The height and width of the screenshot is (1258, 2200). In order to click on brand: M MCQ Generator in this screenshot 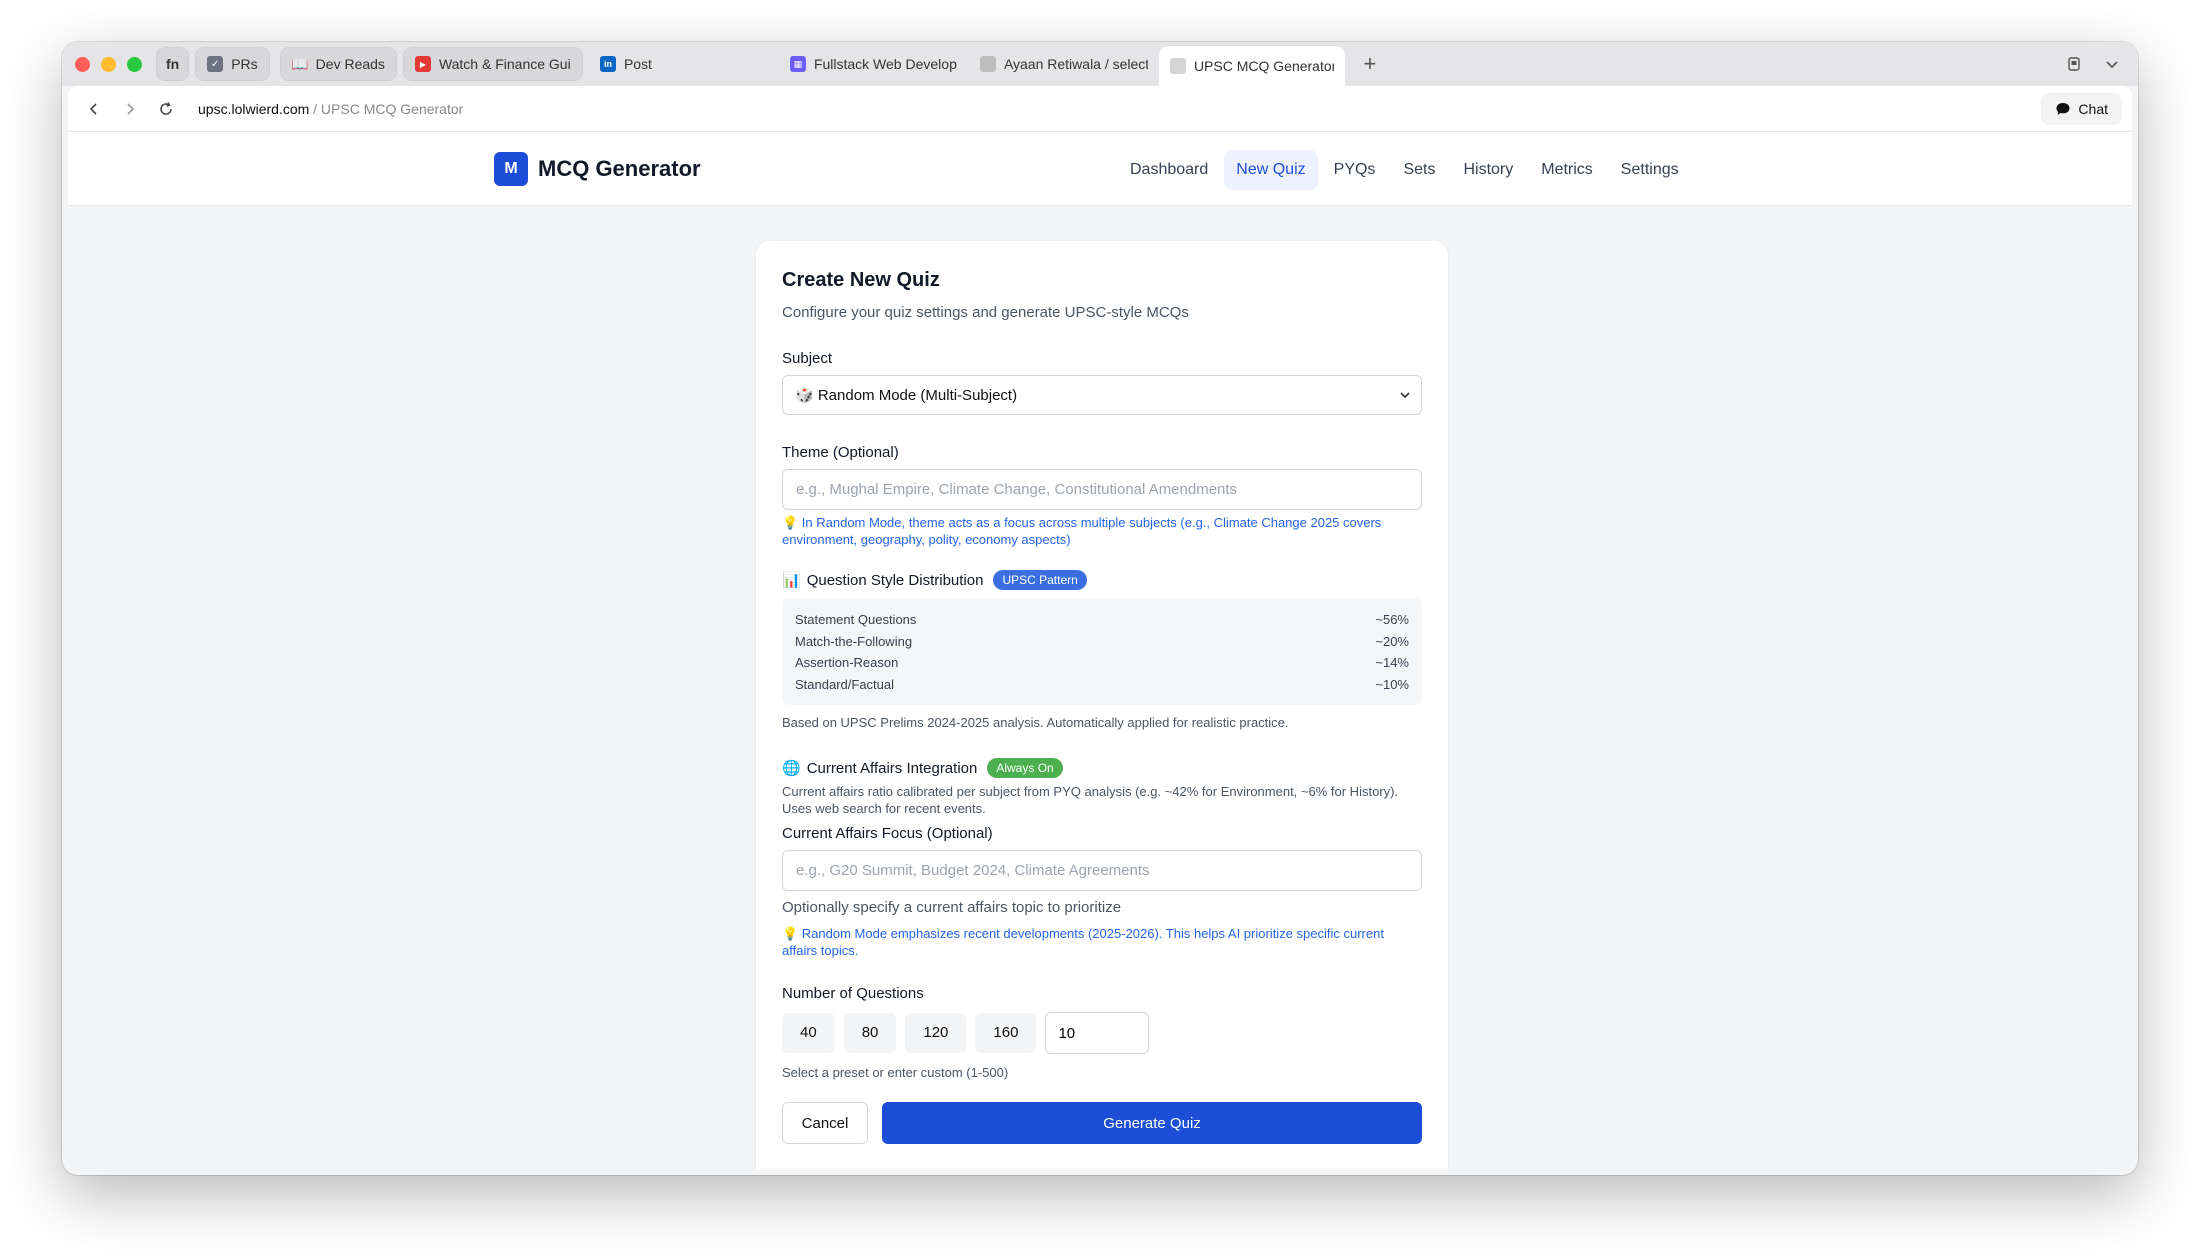, I will do `click(597, 169)`.